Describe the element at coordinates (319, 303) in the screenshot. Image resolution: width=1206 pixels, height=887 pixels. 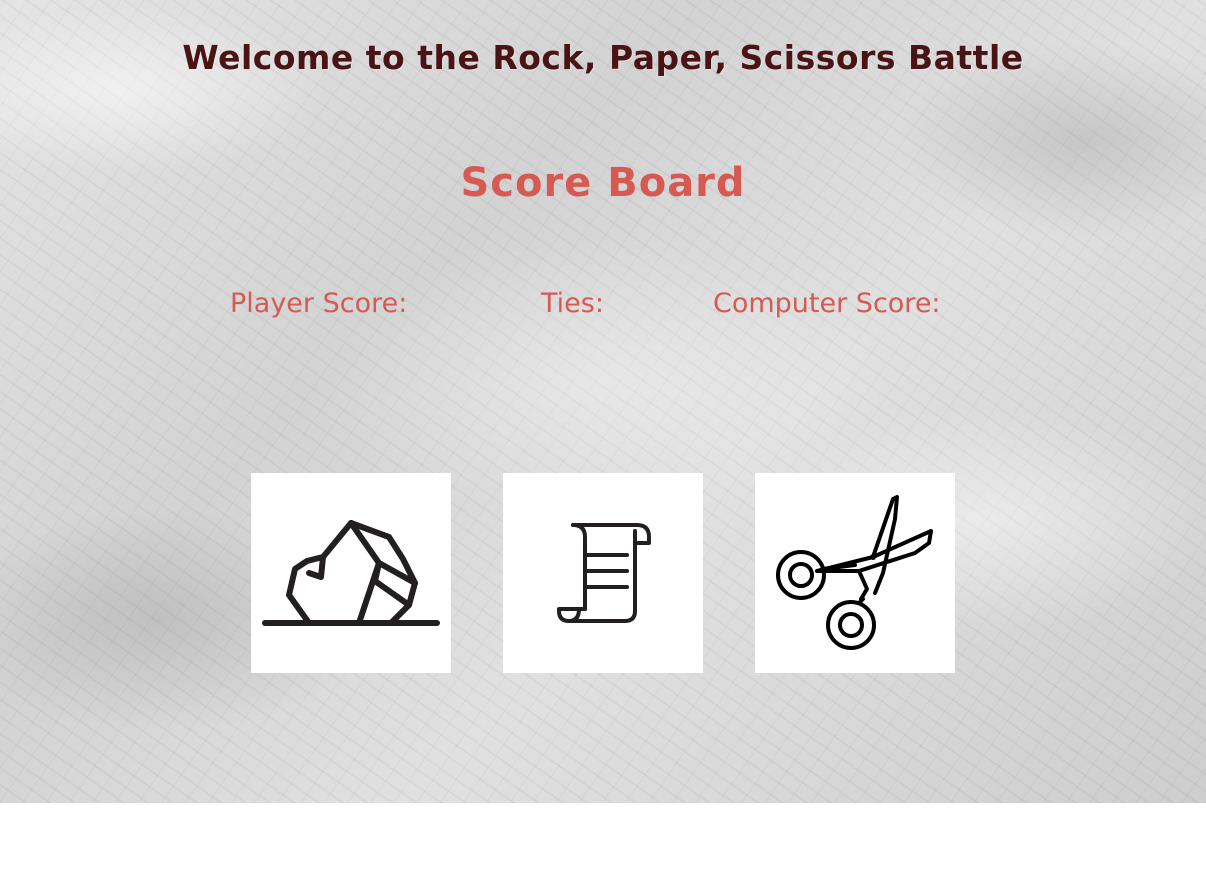
I see `player-score-label: Player Score:` at that location.